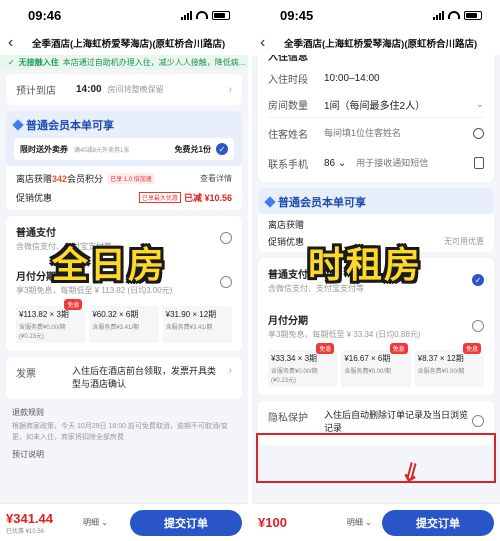 The height and width of the screenshot is (541, 500). I want to click on arrival-card: 预计到店 14:00 房间将整晚保留 ›, so click(124, 89).